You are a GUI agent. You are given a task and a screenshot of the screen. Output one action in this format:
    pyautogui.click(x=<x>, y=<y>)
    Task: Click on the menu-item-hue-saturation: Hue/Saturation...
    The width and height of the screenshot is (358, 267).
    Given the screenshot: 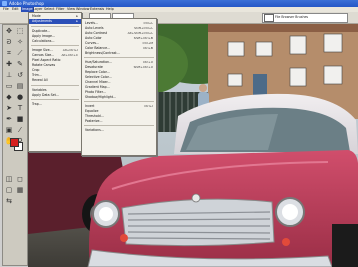 What is the action you would take?
    pyautogui.click(x=98, y=62)
    